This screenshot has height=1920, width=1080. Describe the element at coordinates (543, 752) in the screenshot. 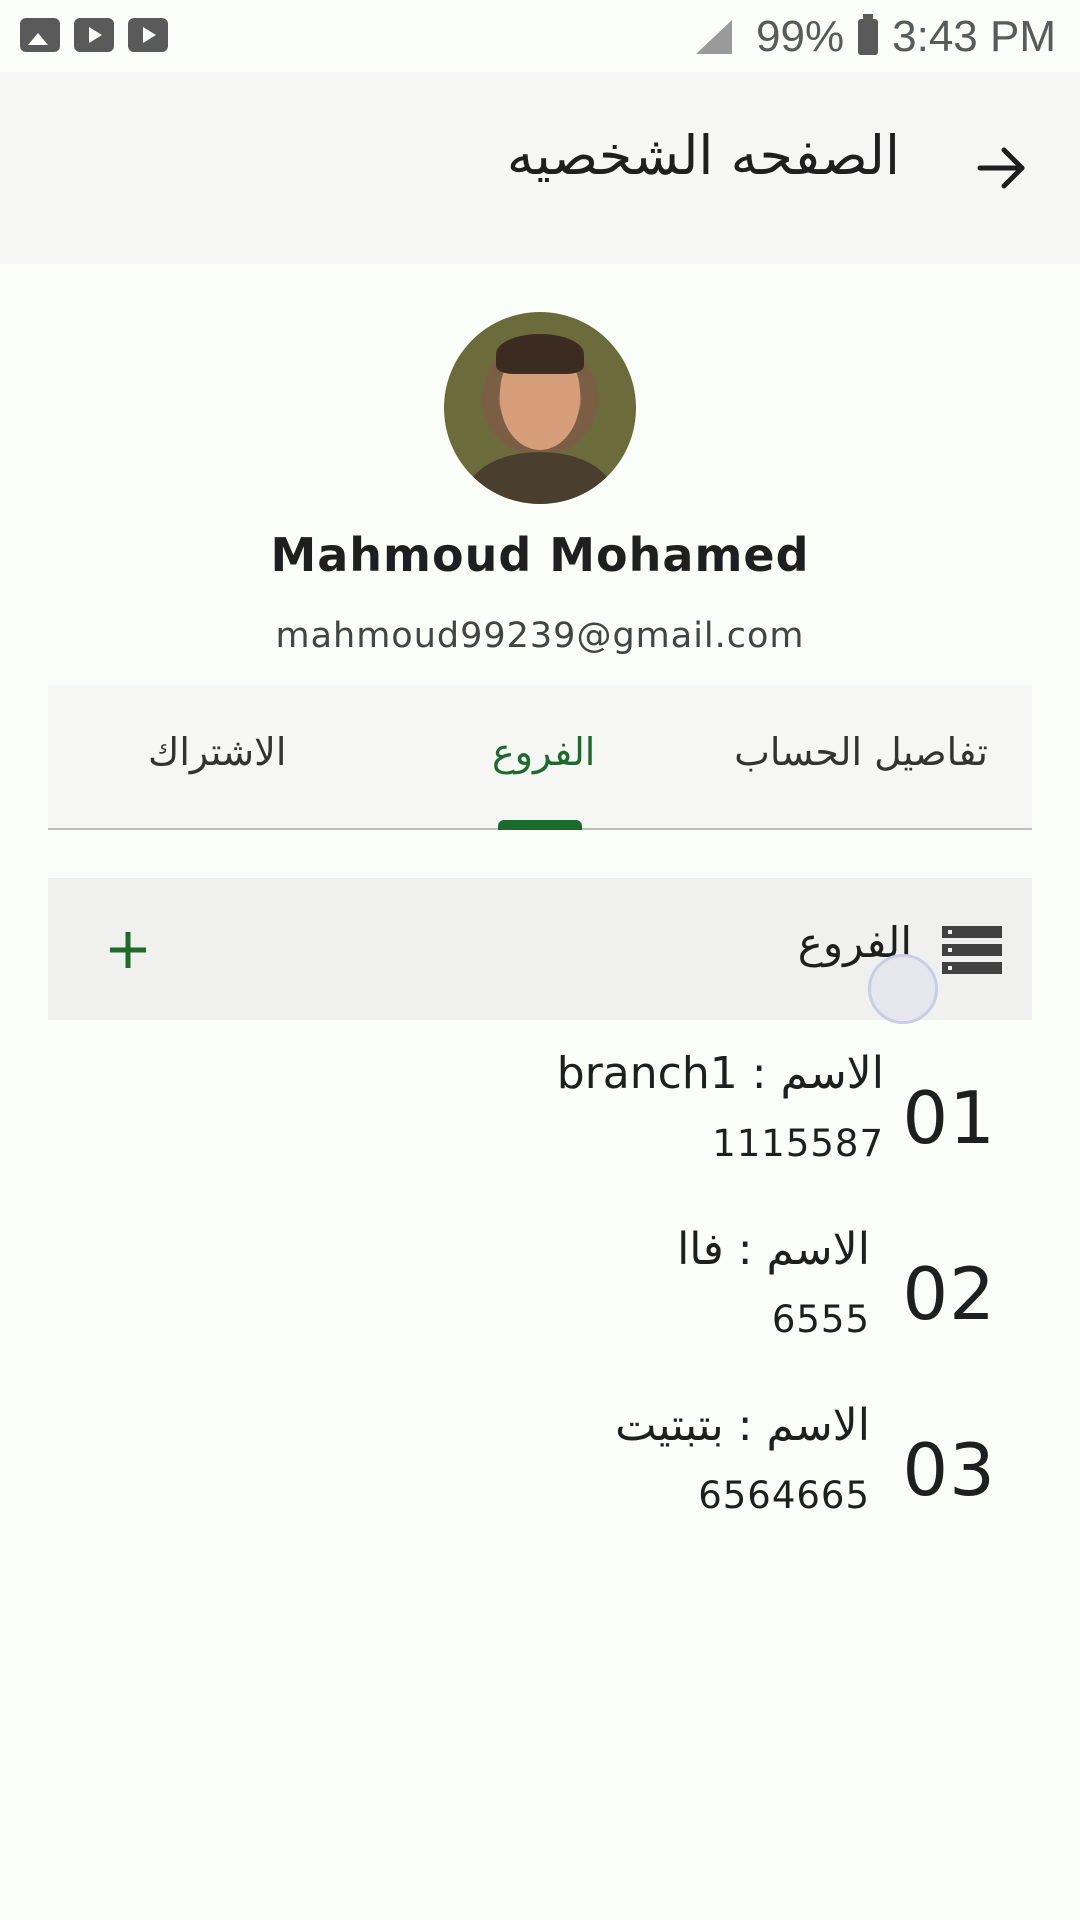

I see `tab-branches: الفروع` at that location.